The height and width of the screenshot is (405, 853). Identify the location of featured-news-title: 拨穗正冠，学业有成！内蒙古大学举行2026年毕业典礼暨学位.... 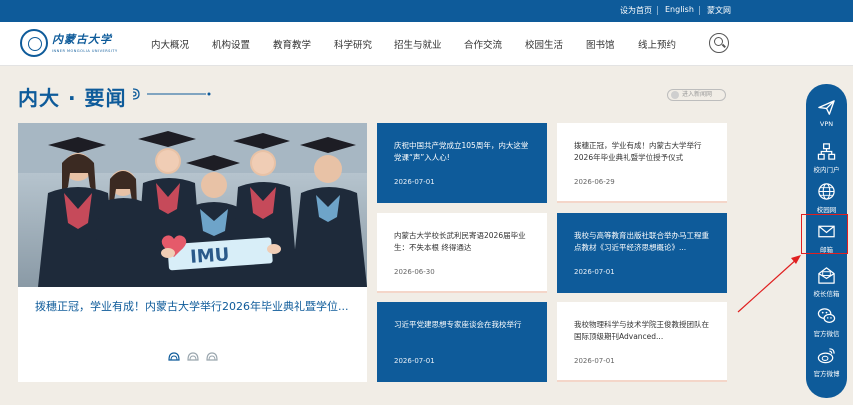
(195, 306).